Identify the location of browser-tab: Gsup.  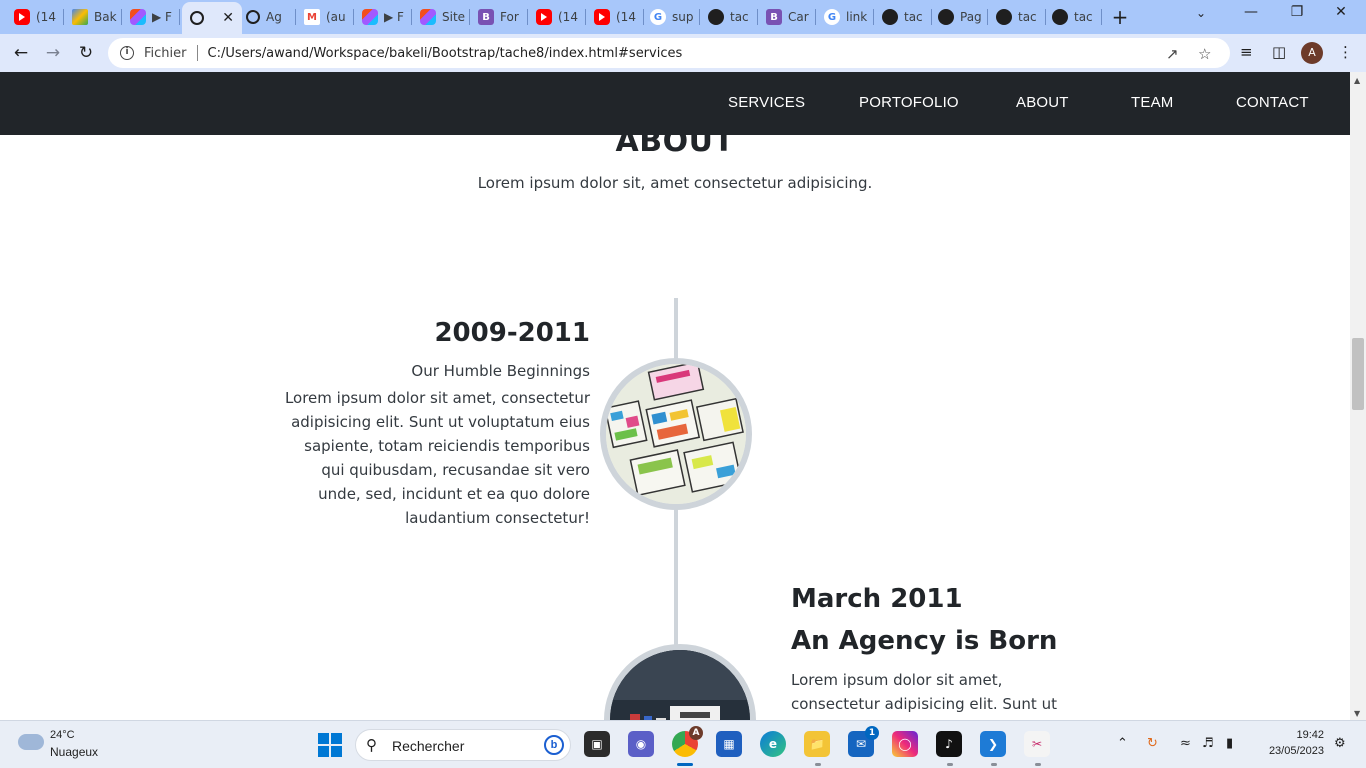
(672, 17).